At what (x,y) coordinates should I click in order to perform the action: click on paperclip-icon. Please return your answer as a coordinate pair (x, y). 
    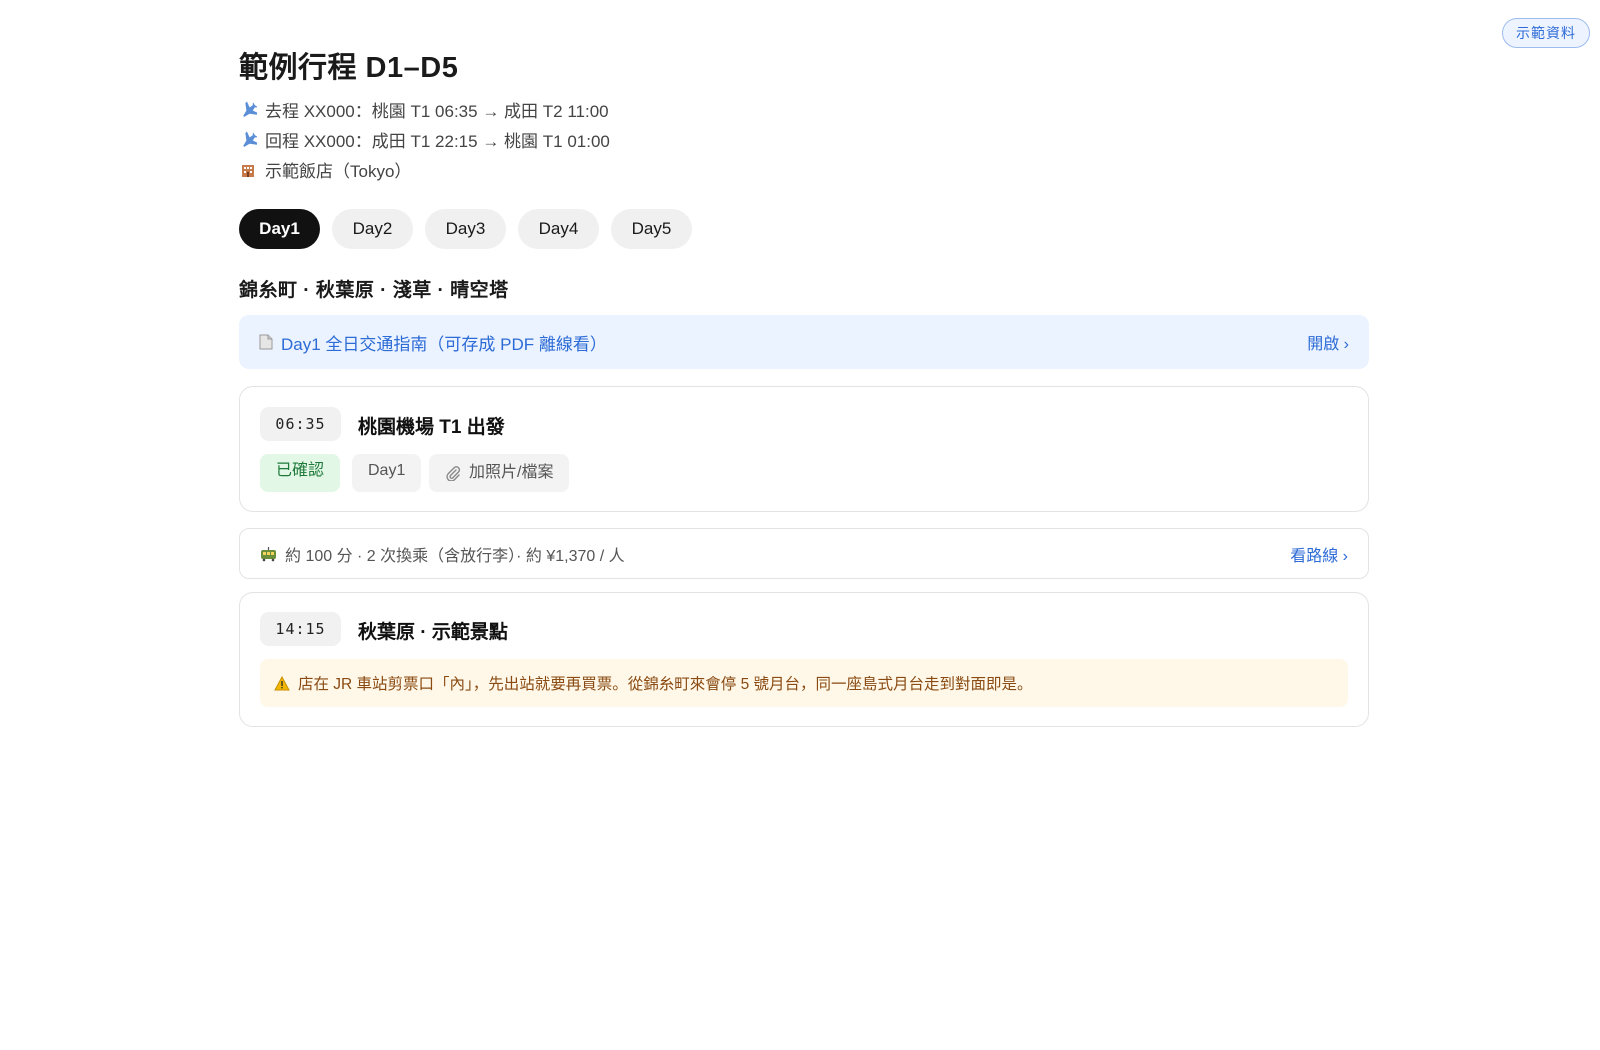
    Looking at the image, I should click on (453, 473).